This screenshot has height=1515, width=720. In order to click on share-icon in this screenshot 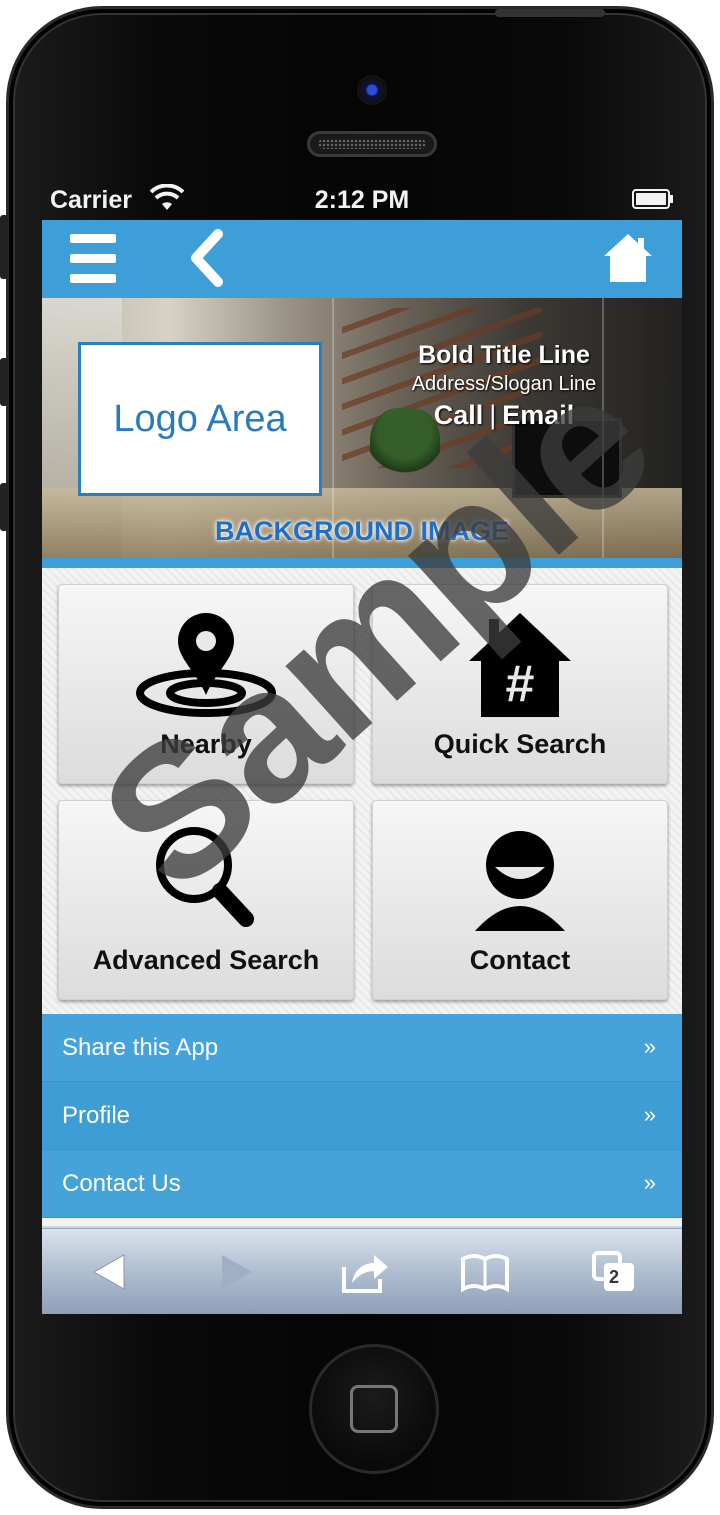, I will do `click(365, 1272)`.